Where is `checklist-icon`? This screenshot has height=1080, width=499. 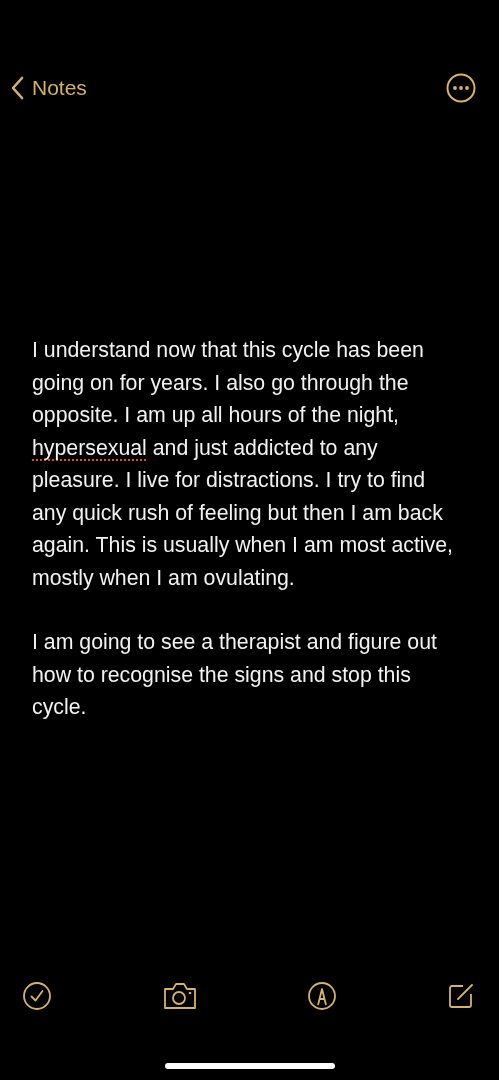
checklist-icon is located at coordinates (37, 996).